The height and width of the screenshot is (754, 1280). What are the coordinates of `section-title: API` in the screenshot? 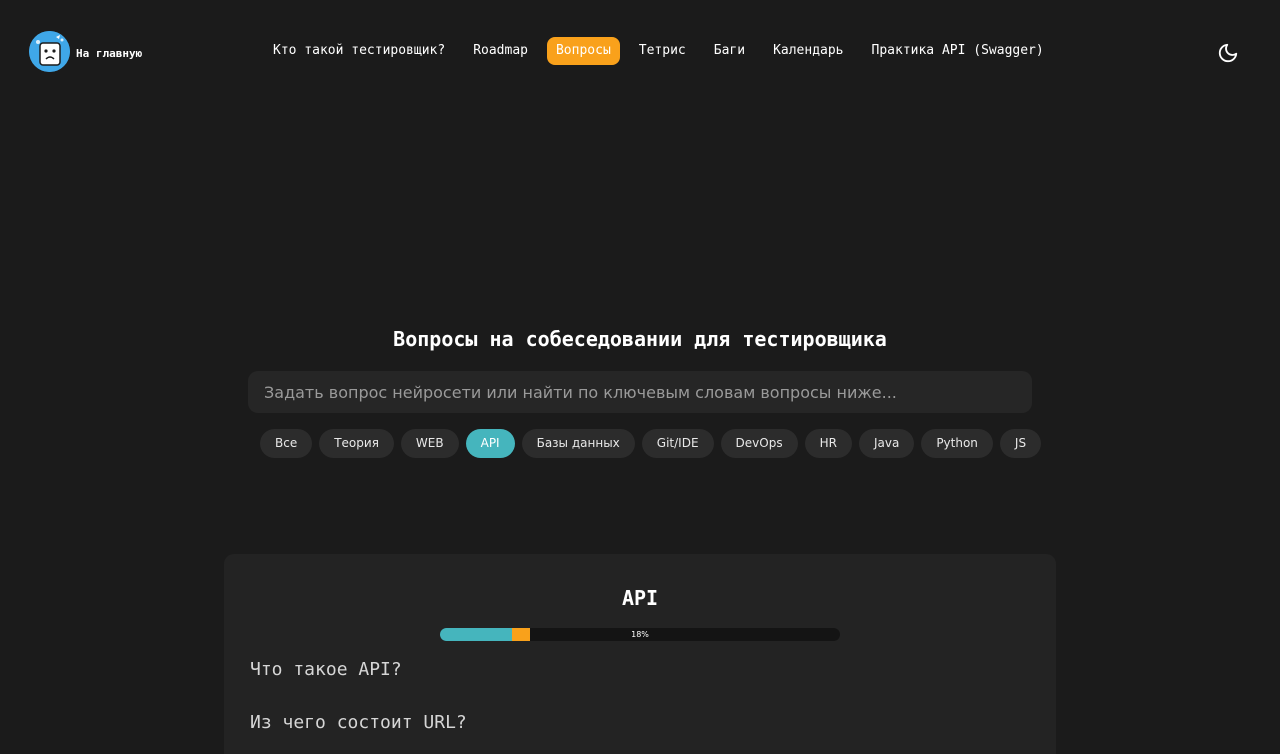 It's located at (640, 598).